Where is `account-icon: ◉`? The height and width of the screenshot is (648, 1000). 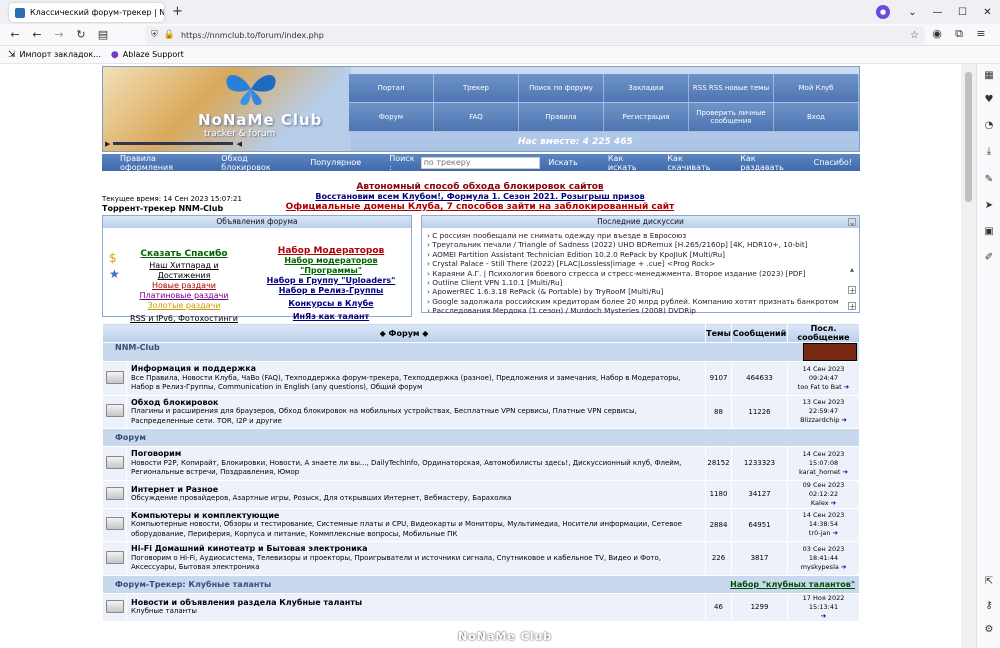 account-icon: ◉ is located at coordinates (937, 34).